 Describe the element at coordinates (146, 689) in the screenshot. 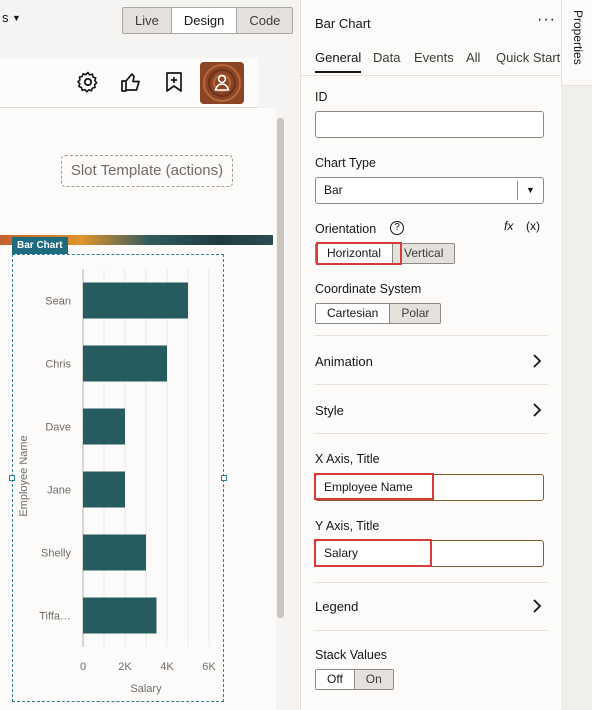

I see `x-axis-title: Salary` at that location.